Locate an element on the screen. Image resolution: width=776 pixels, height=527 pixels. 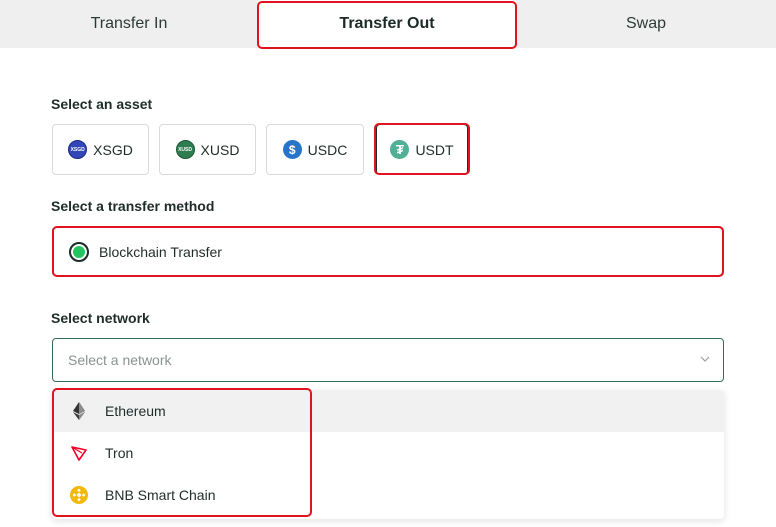
network-option-label: BNB Smart Chain is located at coordinates (160, 495).